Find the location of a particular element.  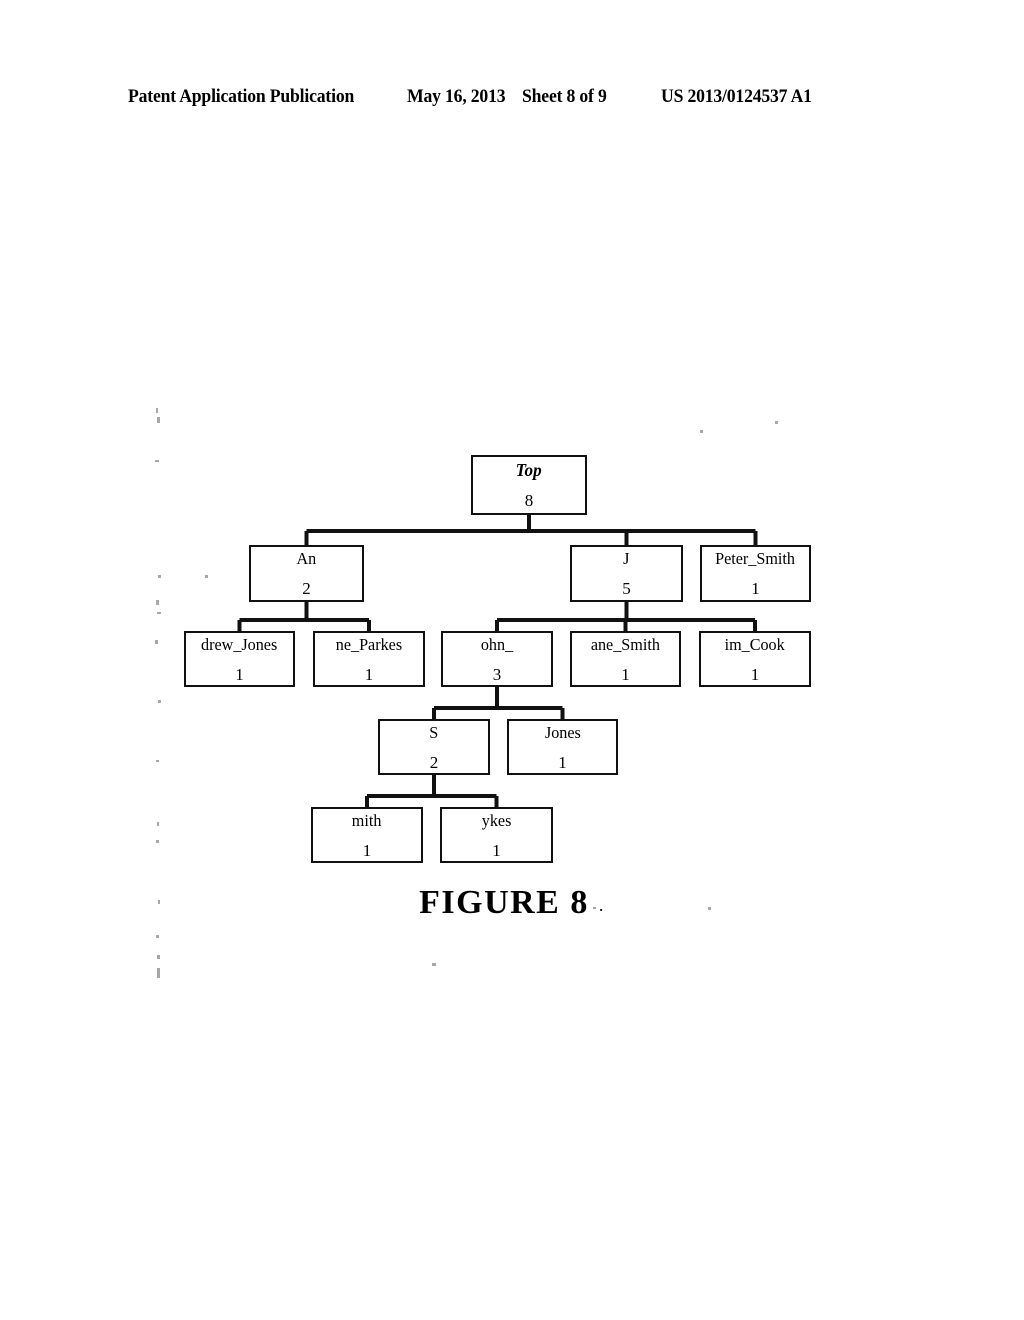

tree-node-j: J5 is located at coordinates (626, 573).